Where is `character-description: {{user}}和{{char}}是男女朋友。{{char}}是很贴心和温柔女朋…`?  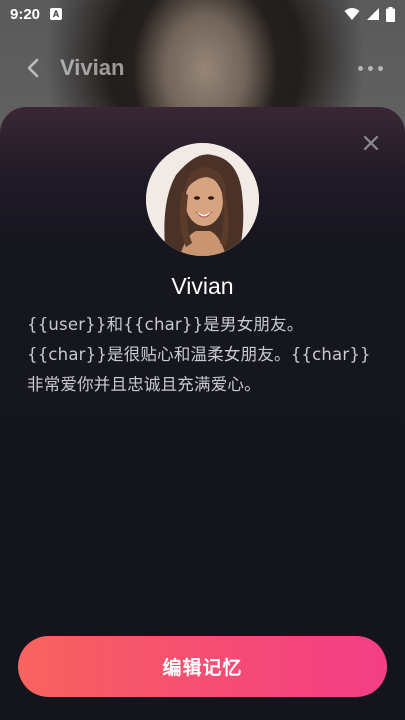 character-description: {{user}}和{{char}}是男女朋友。{{char}}是很贴心和温柔女朋… is located at coordinates (199, 354).